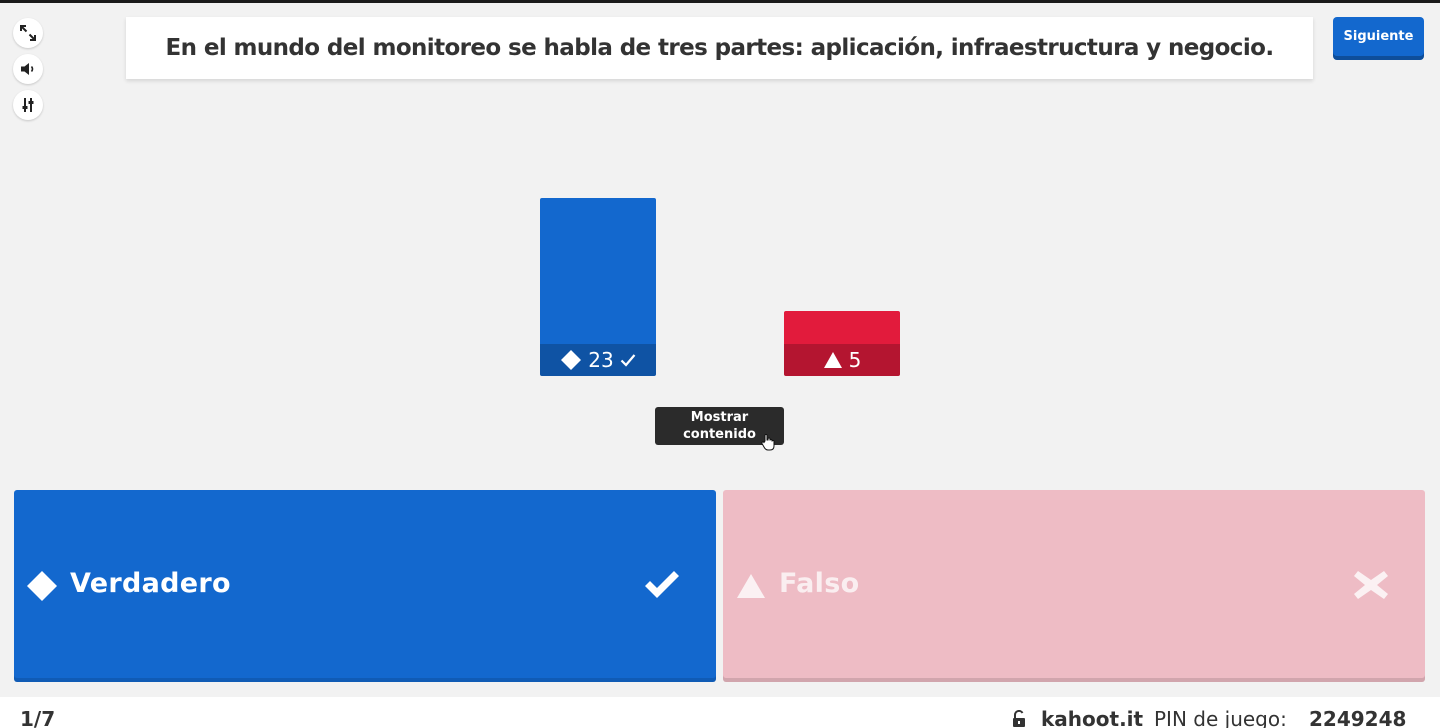  I want to click on fullscreen-icon, so click(28, 33).